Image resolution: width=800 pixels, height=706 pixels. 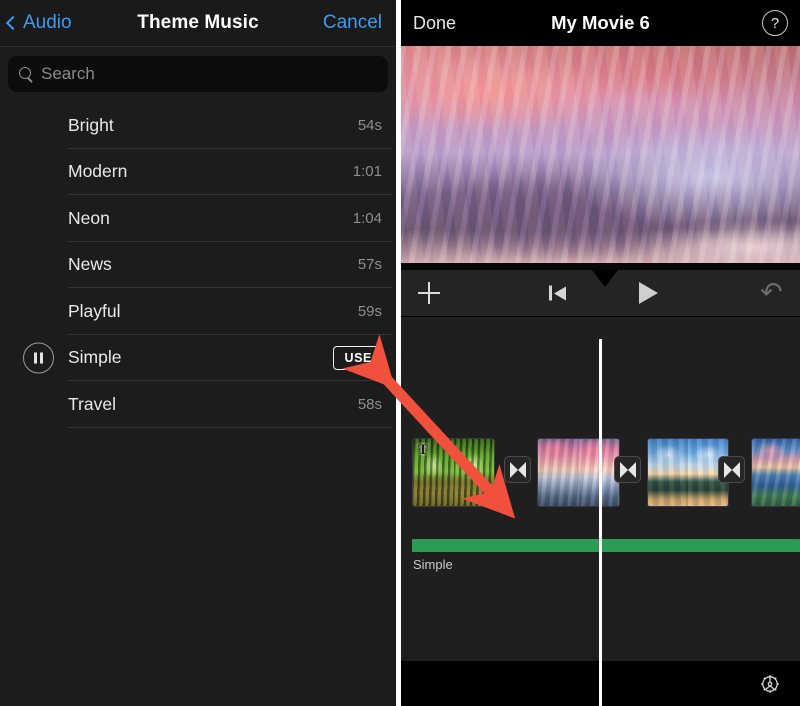 What do you see at coordinates (369, 404) in the screenshot?
I see `track-duration: 58s` at bounding box center [369, 404].